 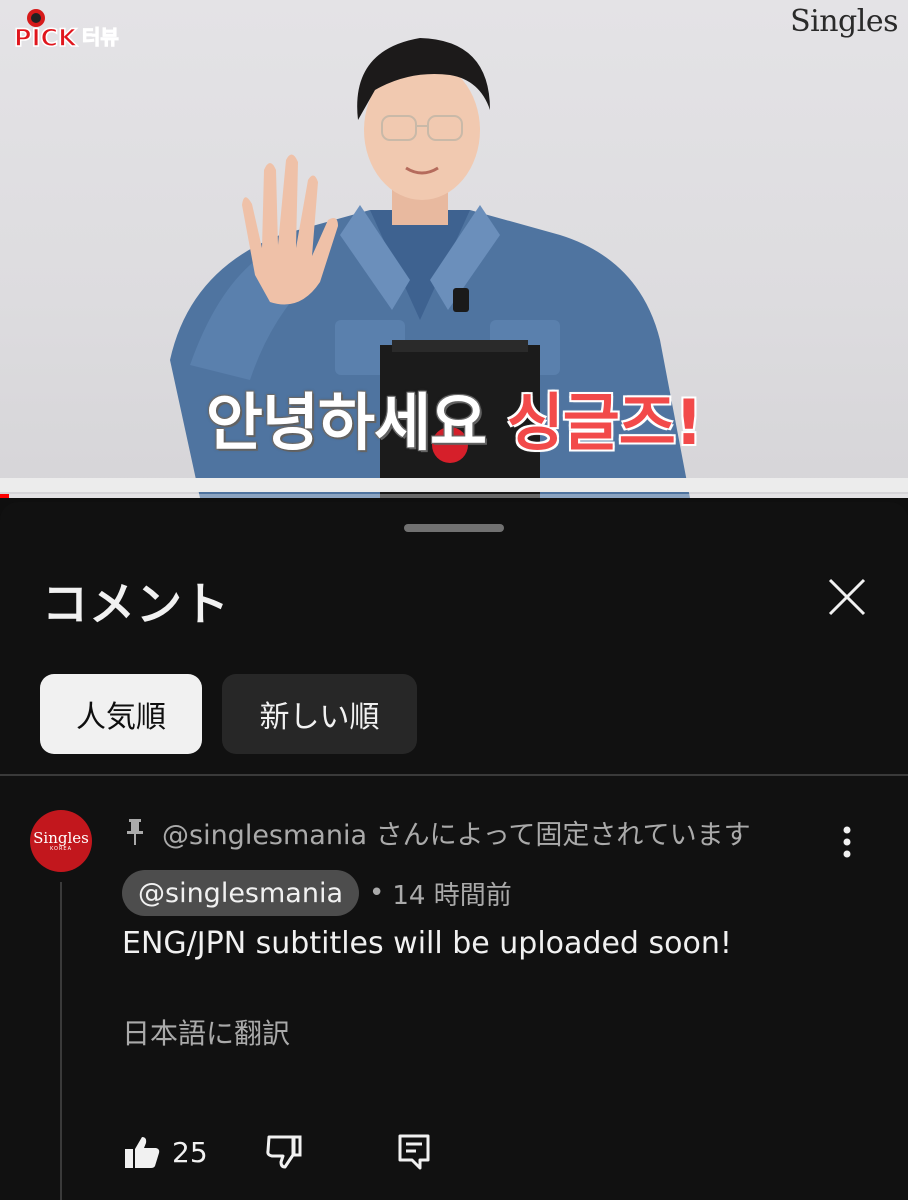 I want to click on comment-more-button, so click(x=847, y=842).